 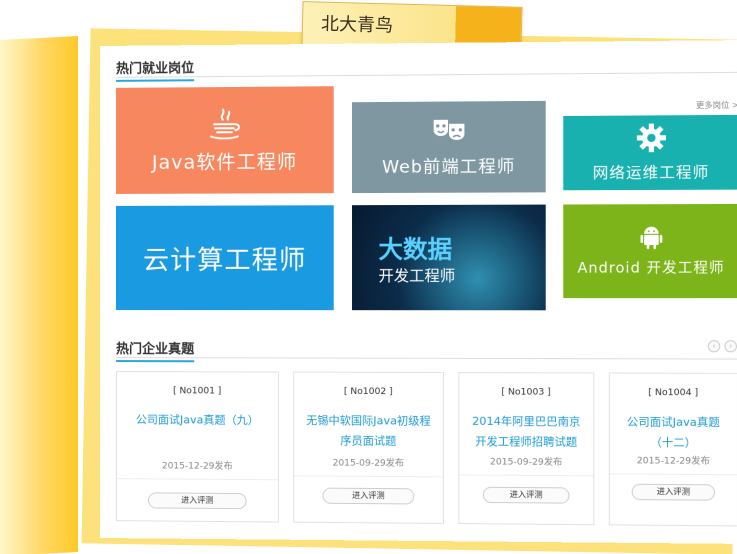 I want to click on exam-title-link: 无锡中软国际Java初级程序员面试题, so click(x=368, y=431).